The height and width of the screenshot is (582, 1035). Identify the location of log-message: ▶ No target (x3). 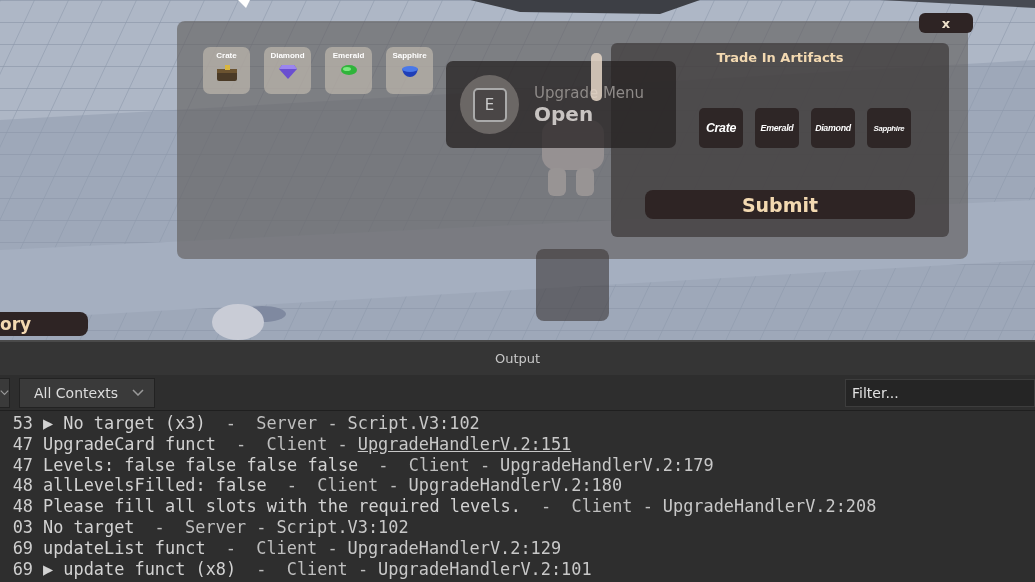
(124, 423).